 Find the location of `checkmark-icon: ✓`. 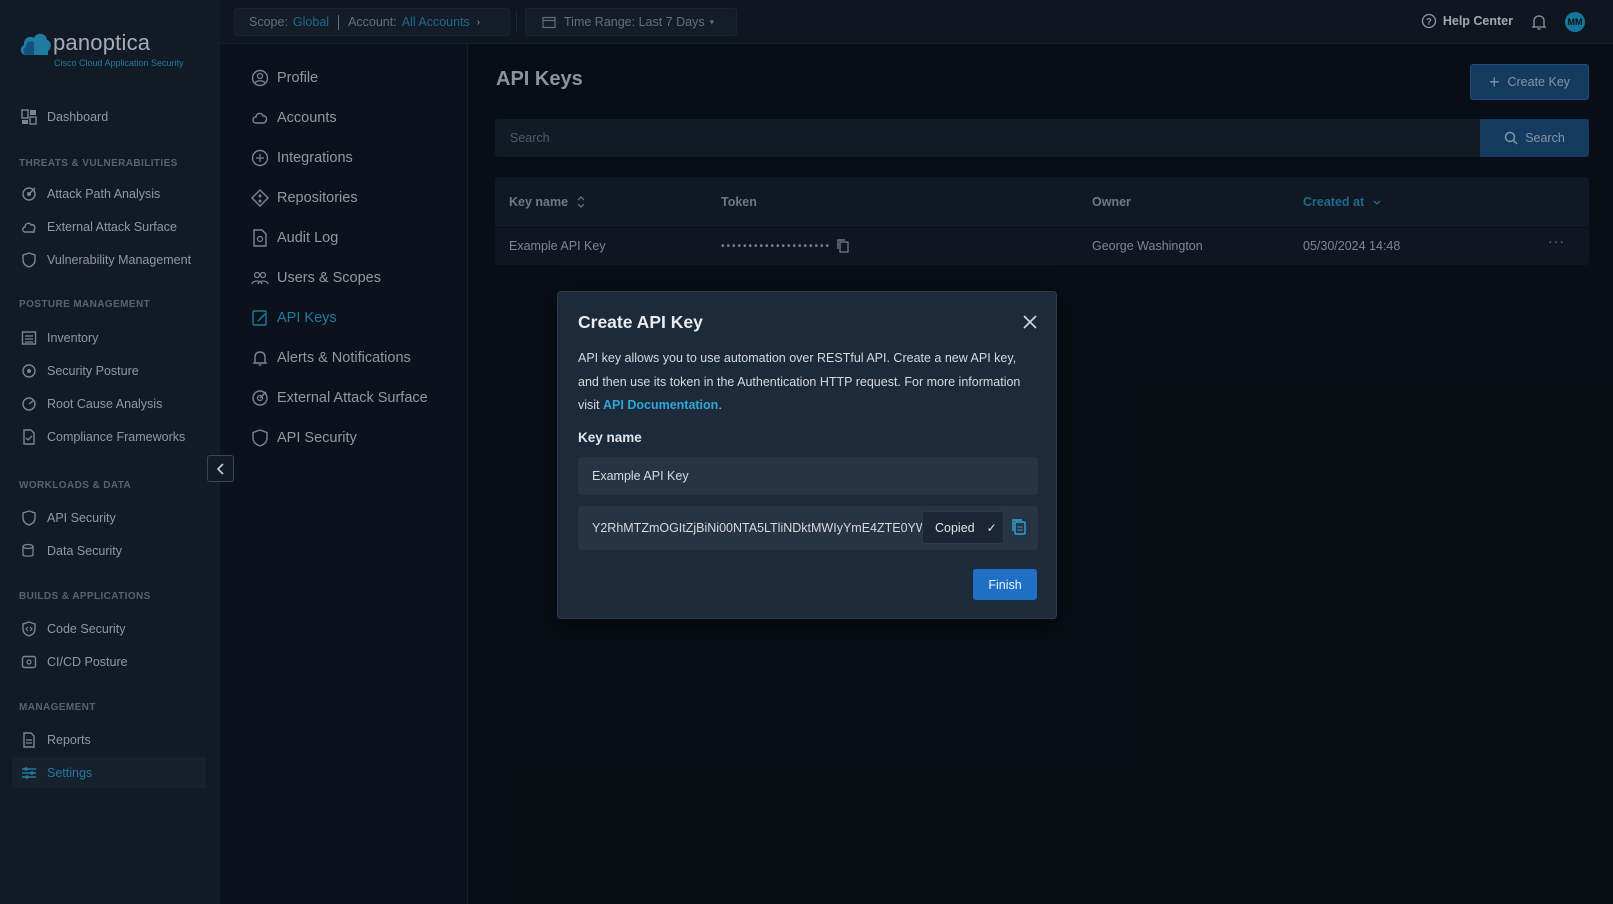

checkmark-icon: ✓ is located at coordinates (991, 527).